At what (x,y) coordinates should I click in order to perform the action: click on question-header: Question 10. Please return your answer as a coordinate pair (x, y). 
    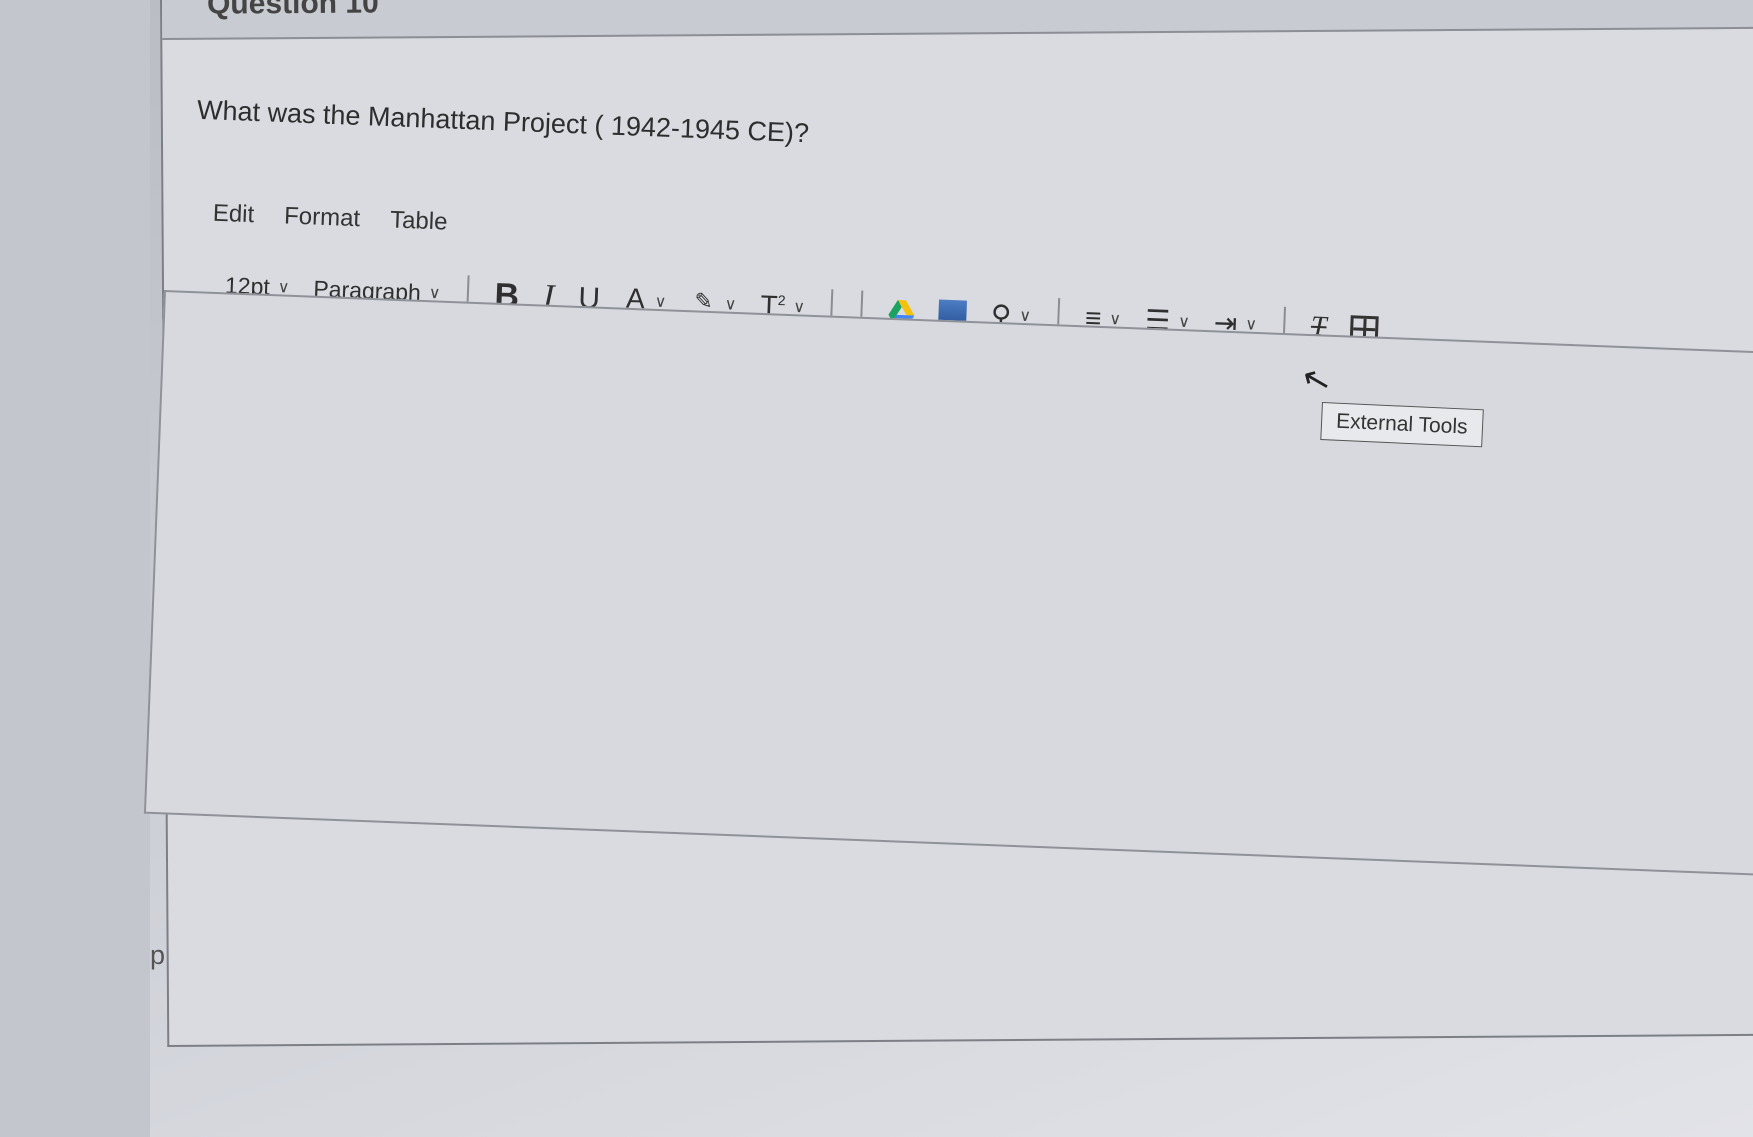
    Looking at the image, I should click on (957, 20).